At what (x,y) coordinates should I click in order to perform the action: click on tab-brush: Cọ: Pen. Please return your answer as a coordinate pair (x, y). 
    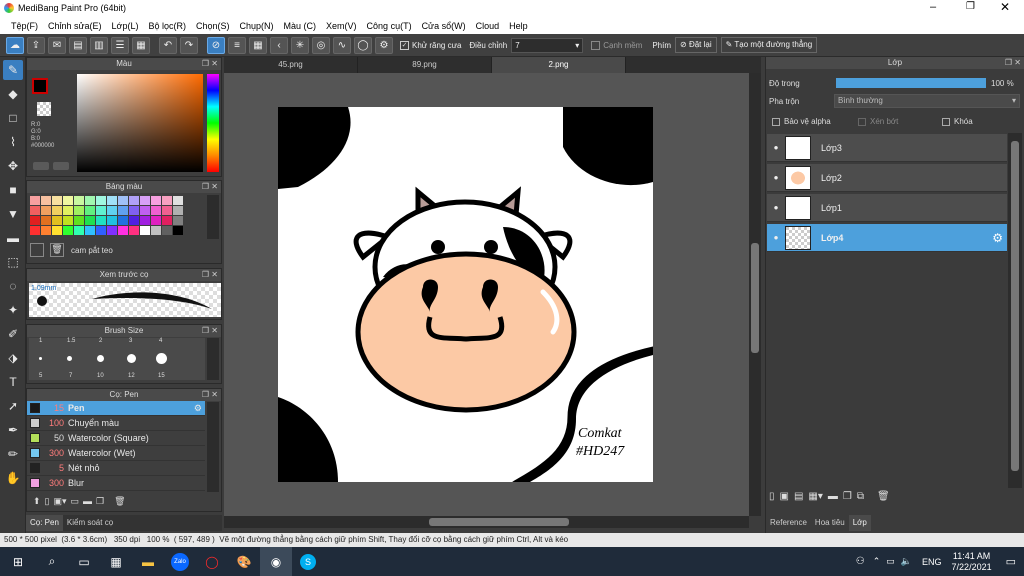
    Looking at the image, I should click on (44, 523).